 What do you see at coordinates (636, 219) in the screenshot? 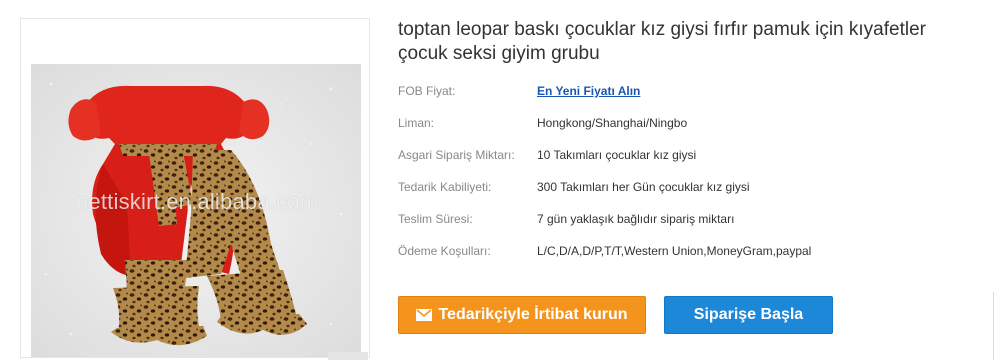
I see `detail-value: 7 gün yaklaşık bağlıdır sipariş miktarı` at bounding box center [636, 219].